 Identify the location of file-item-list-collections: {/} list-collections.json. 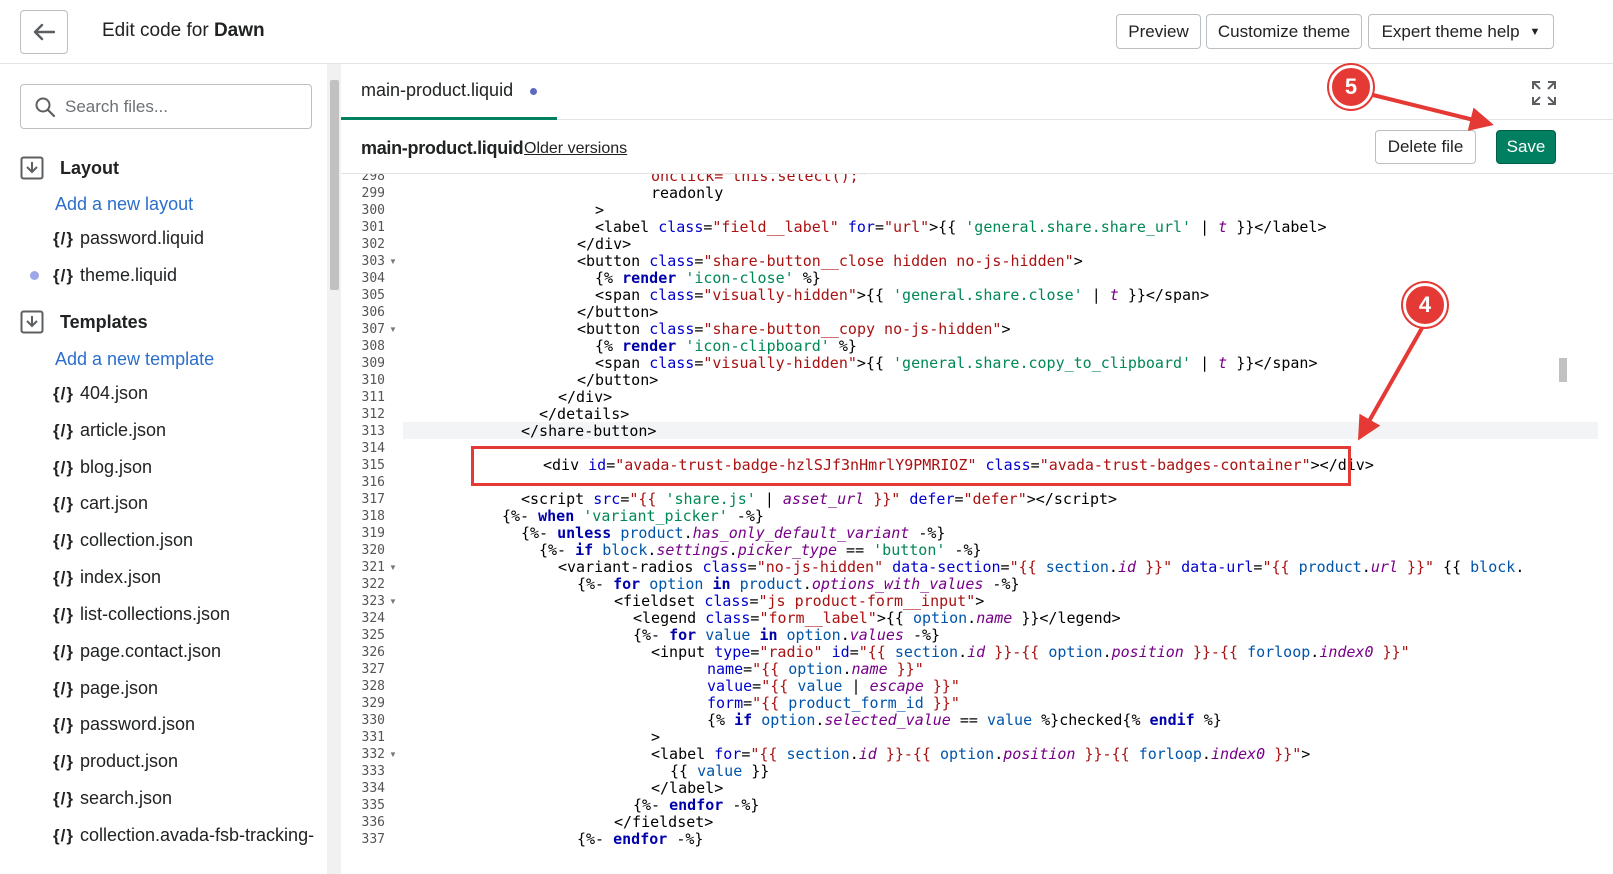
(141, 614).